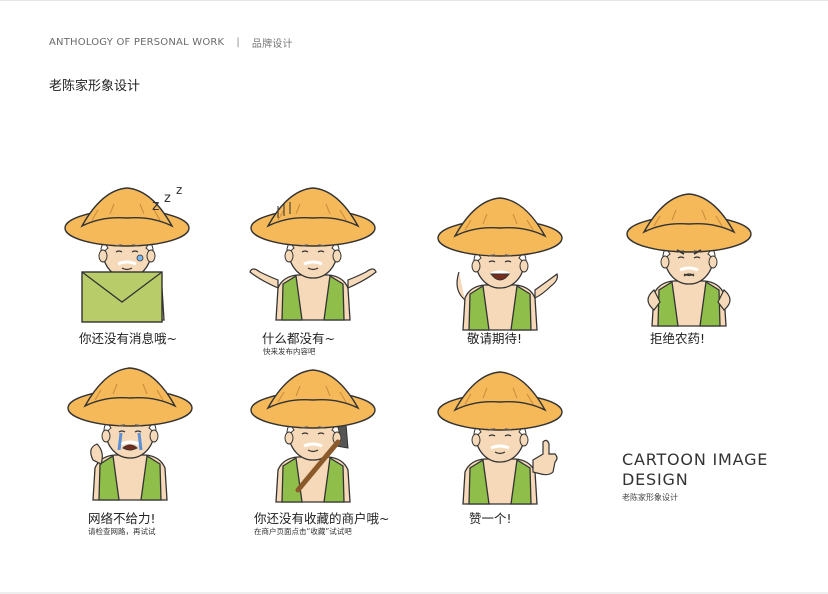 The width and height of the screenshot is (828, 594). What do you see at coordinates (313, 255) in the screenshot?
I see `sticker-shrugging` at bounding box center [313, 255].